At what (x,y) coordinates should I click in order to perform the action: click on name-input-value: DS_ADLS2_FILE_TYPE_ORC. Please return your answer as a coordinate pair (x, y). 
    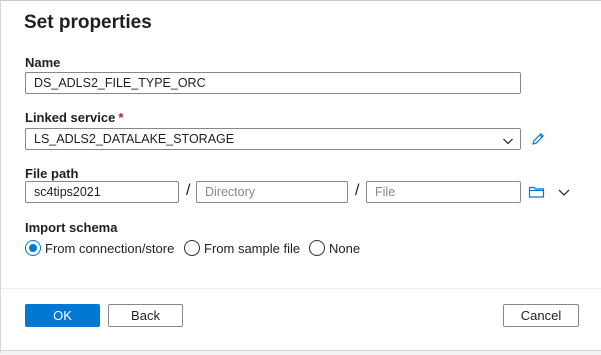
    Looking at the image, I should click on (120, 83).